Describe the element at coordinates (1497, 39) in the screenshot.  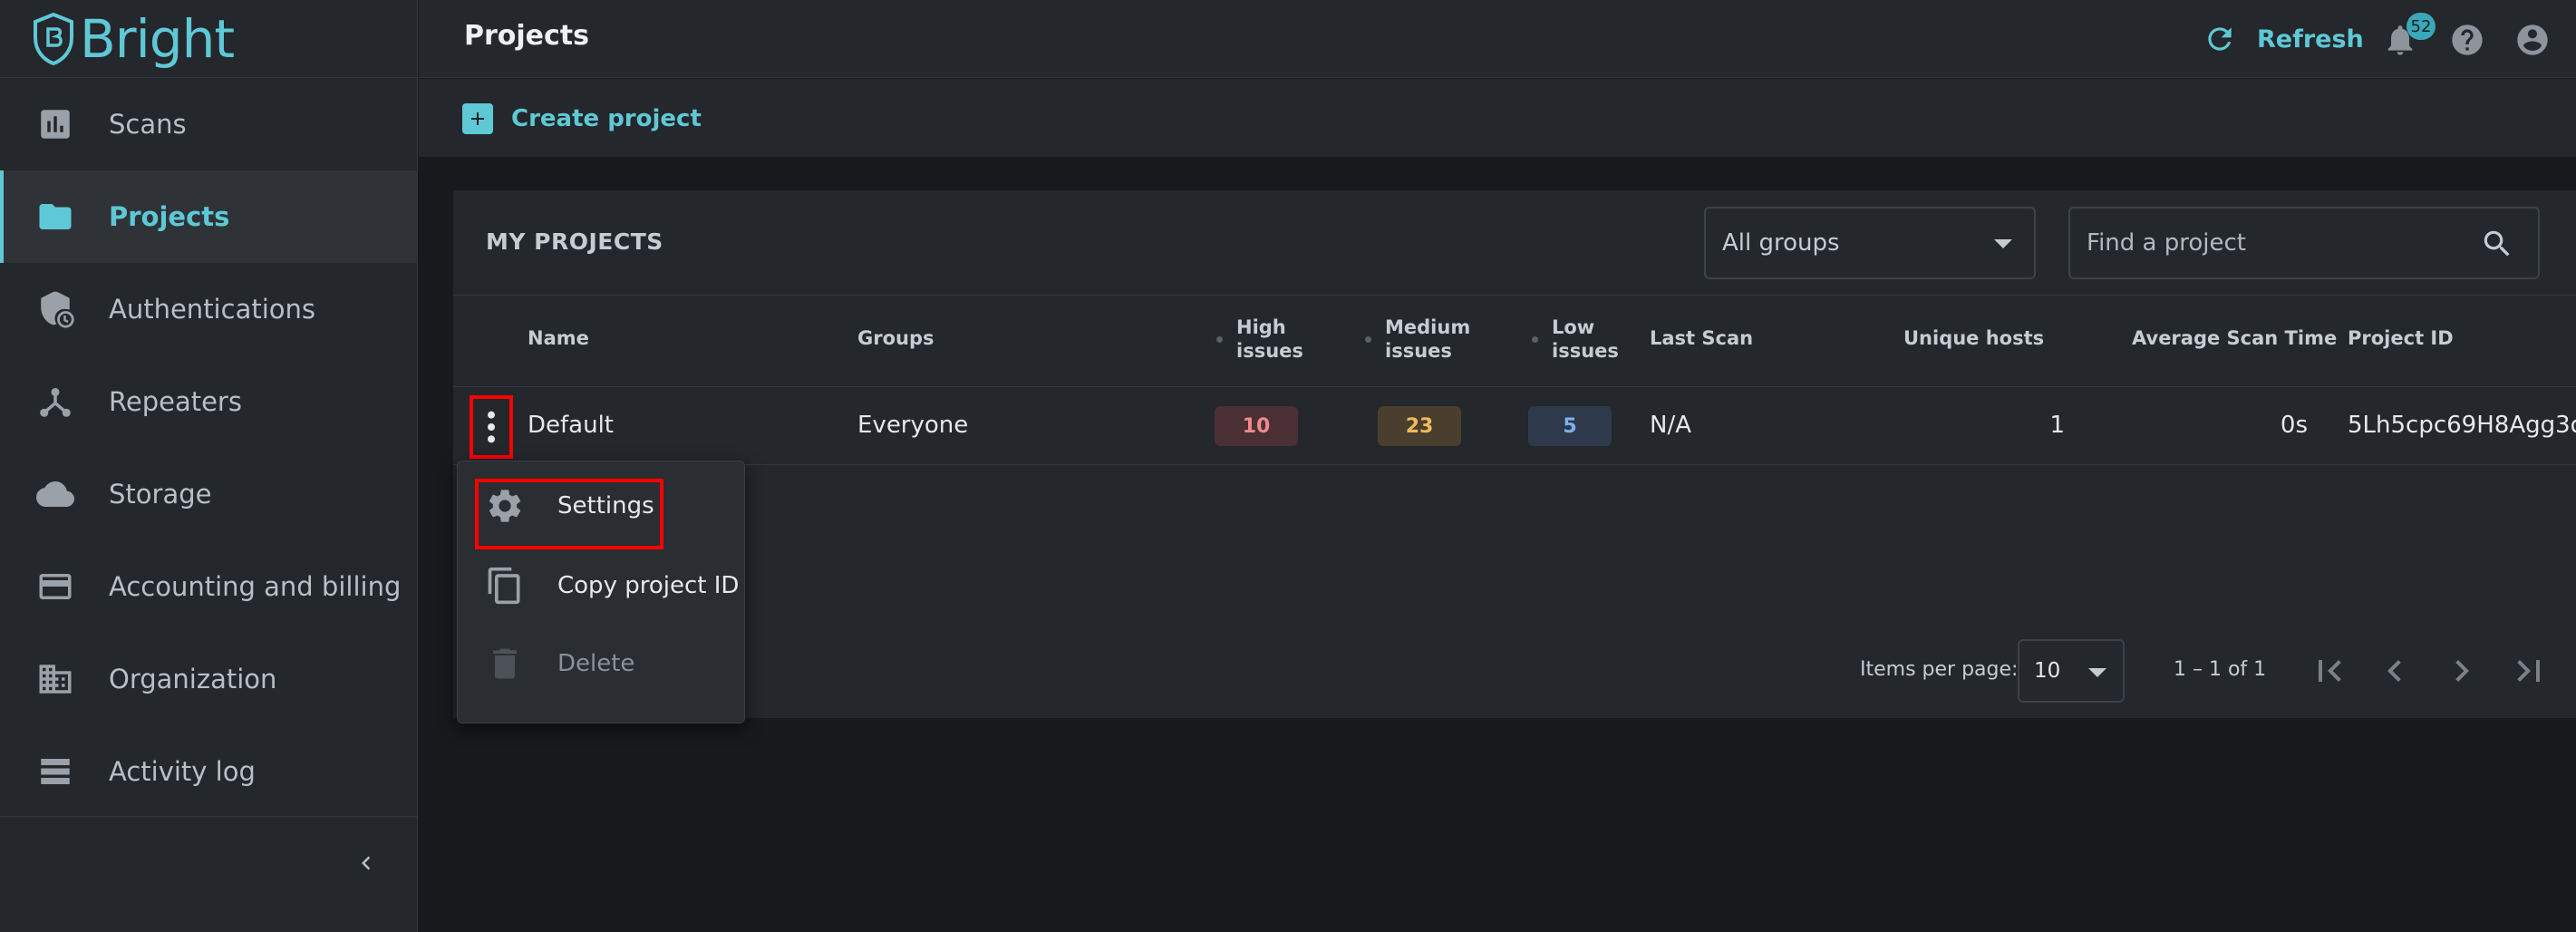
I see `top-header: Projects Refresh` at that location.